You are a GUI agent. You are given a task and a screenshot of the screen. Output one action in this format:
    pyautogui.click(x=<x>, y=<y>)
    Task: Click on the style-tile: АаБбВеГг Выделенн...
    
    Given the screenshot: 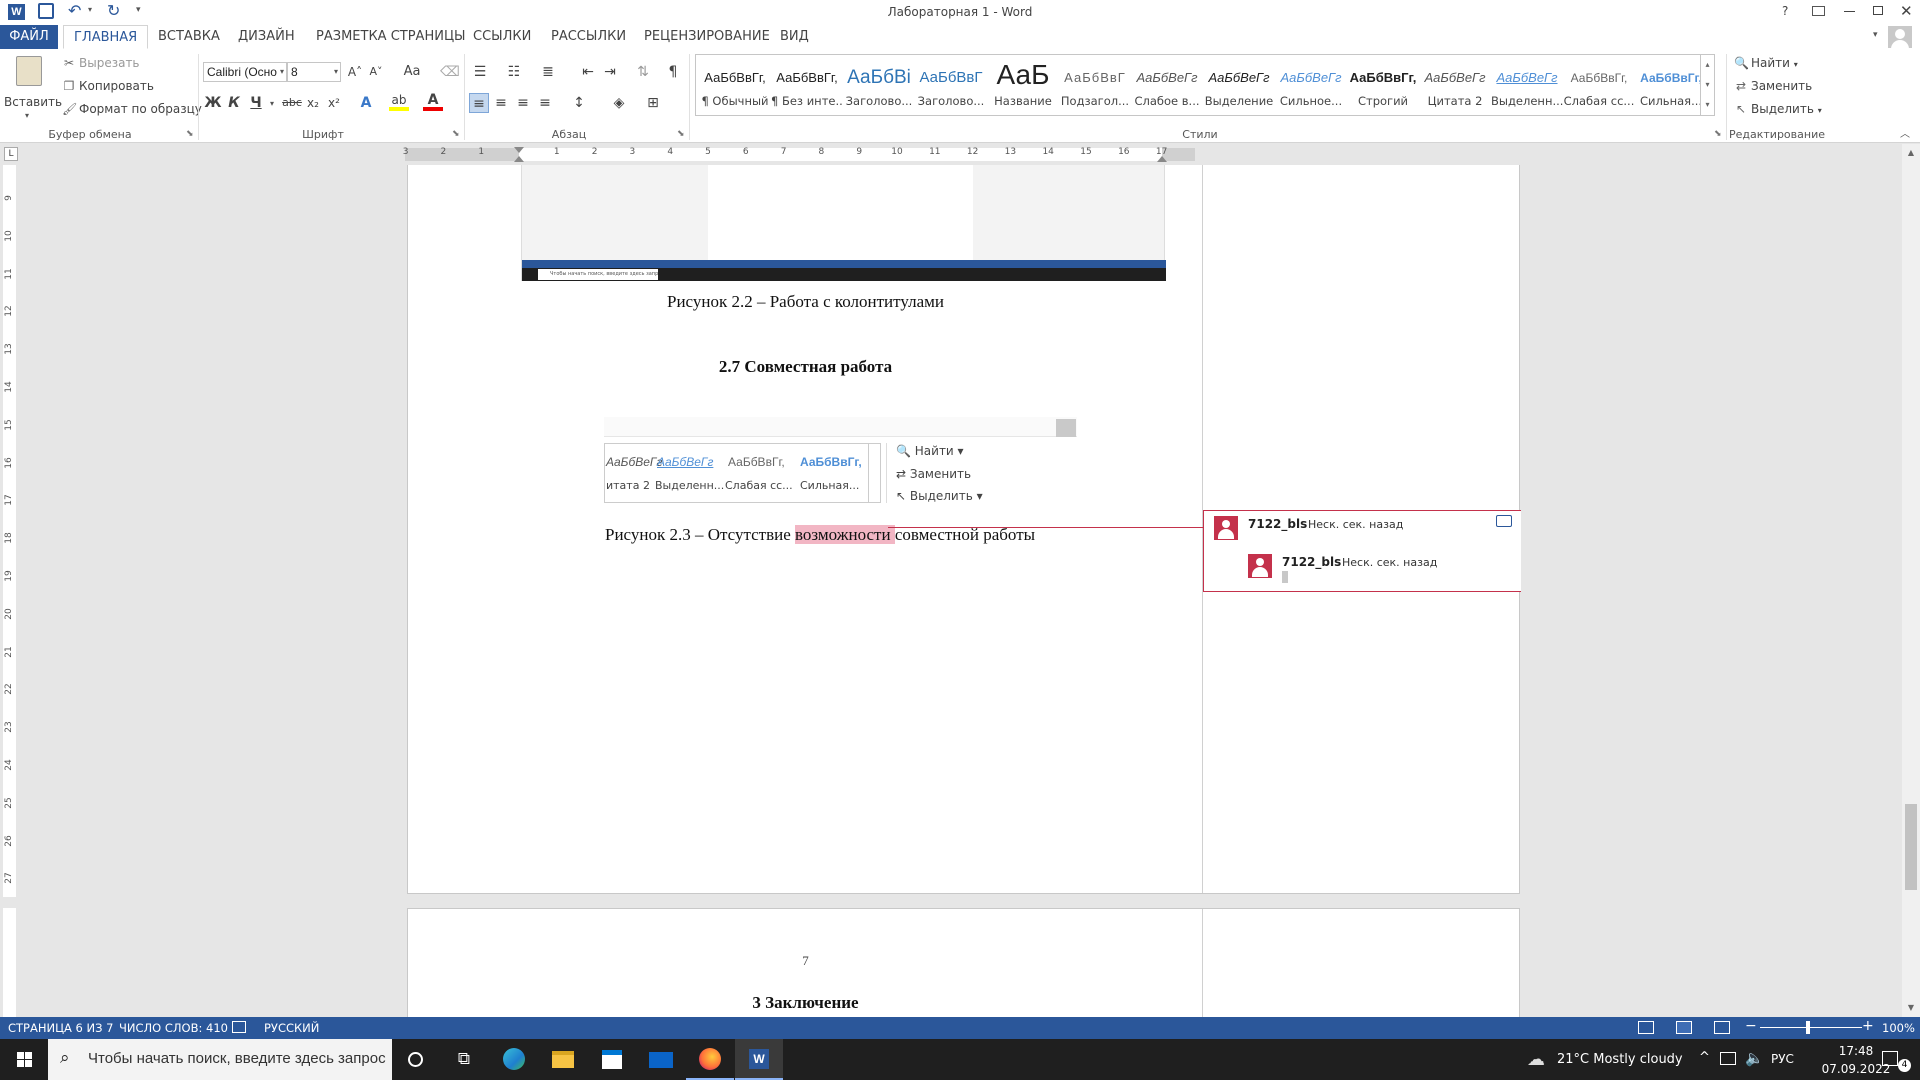 What is the action you would take?
    pyautogui.click(x=1527, y=85)
    